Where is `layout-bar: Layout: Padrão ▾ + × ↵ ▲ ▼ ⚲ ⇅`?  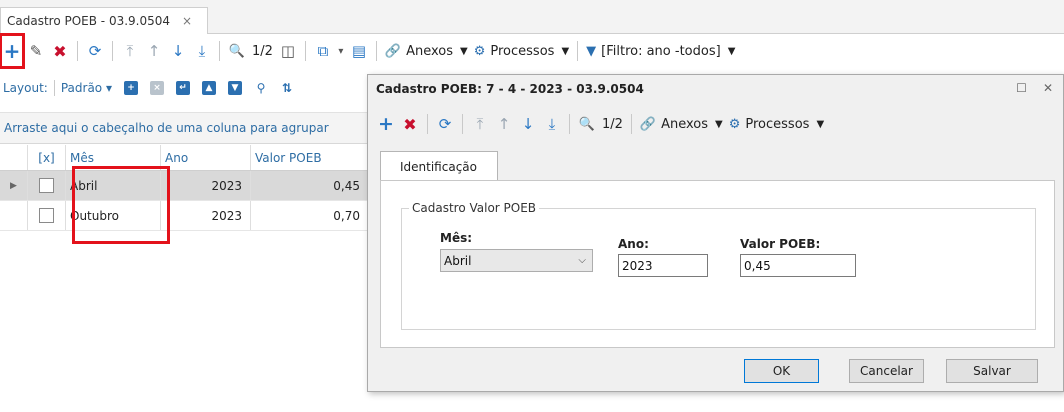 layout-bar: Layout: Padrão ▾ + × ↵ ▲ ▼ ⚲ ⇅ is located at coordinates (150, 88).